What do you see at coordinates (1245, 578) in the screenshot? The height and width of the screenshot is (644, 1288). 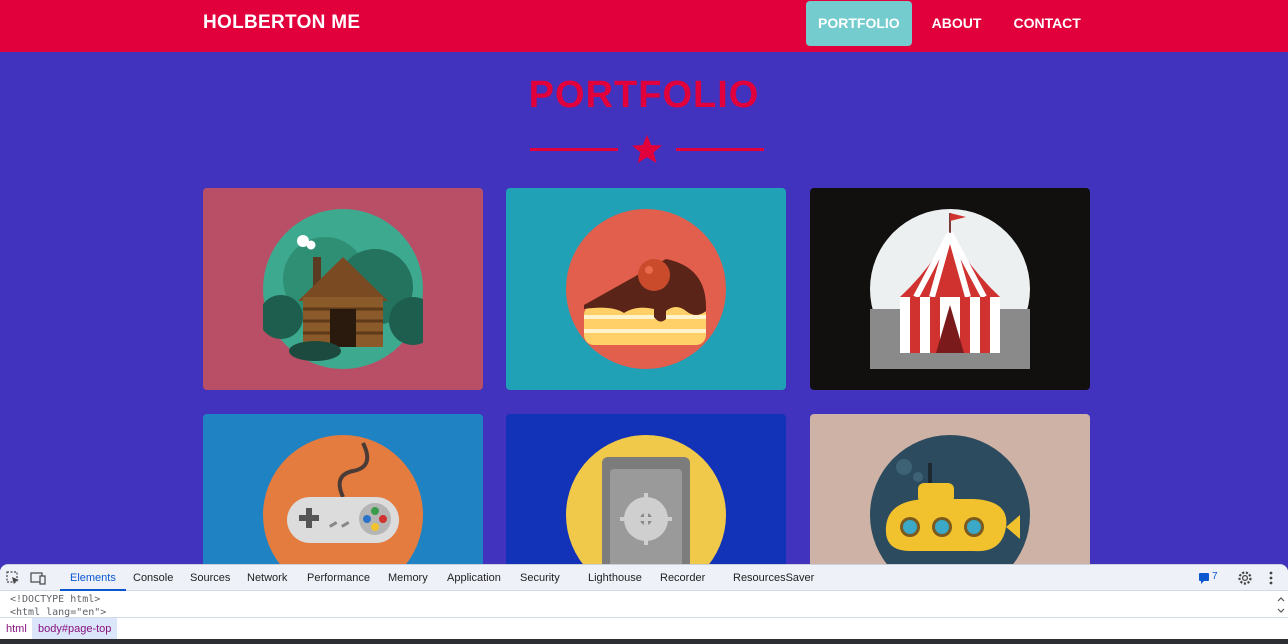 I see `settings-gear-icon` at bounding box center [1245, 578].